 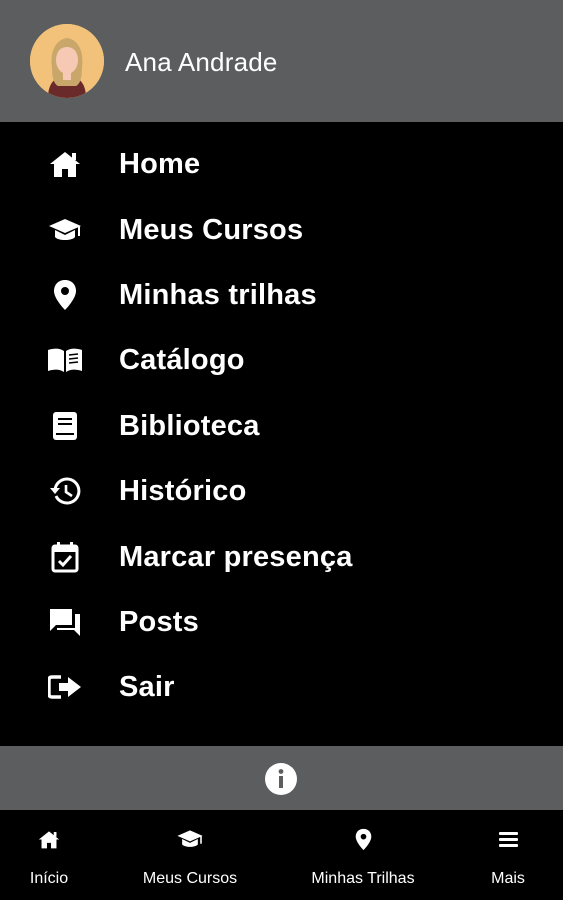 What do you see at coordinates (281, 779) in the screenshot?
I see `info-icon` at bounding box center [281, 779].